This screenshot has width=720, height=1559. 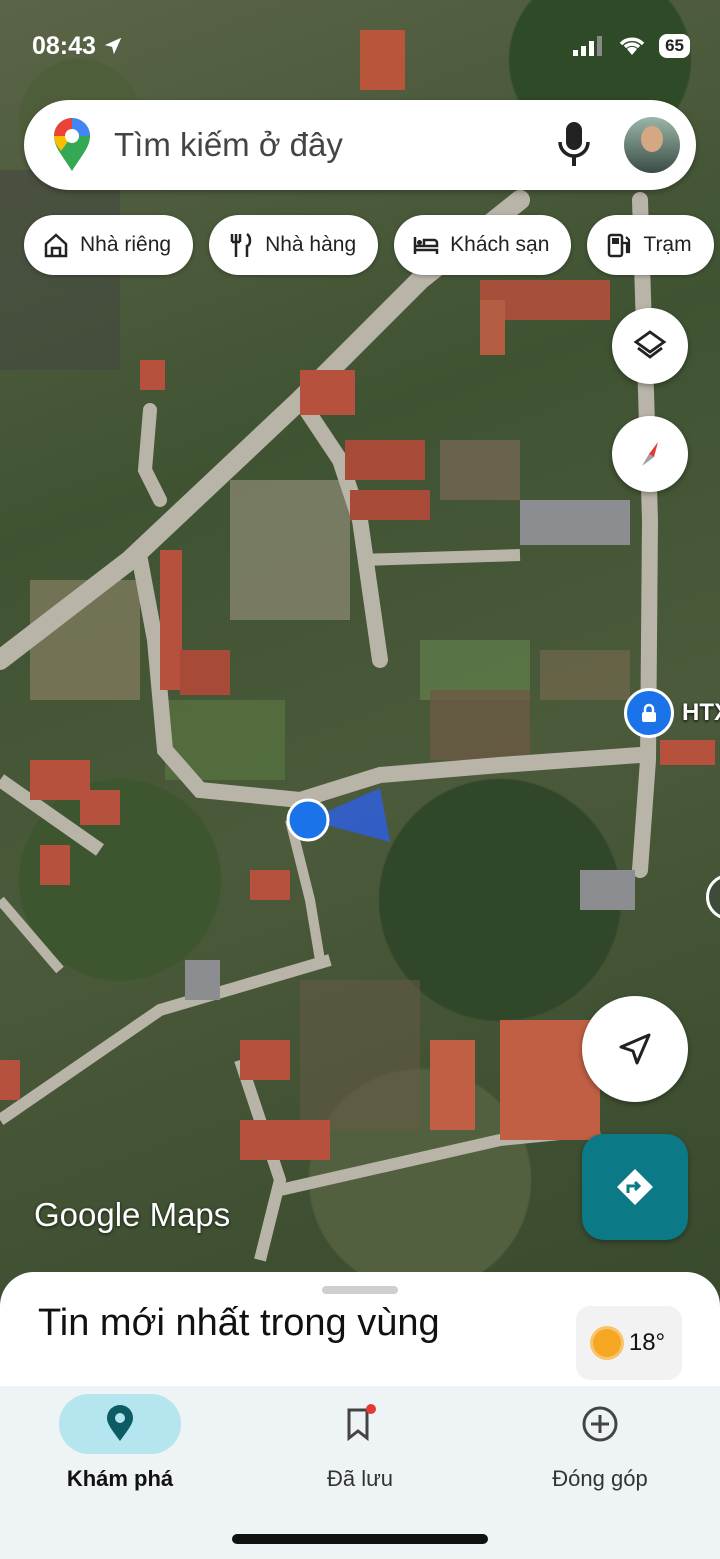 I want to click on nav-saved: Đã lưu, so click(x=360, y=1439).